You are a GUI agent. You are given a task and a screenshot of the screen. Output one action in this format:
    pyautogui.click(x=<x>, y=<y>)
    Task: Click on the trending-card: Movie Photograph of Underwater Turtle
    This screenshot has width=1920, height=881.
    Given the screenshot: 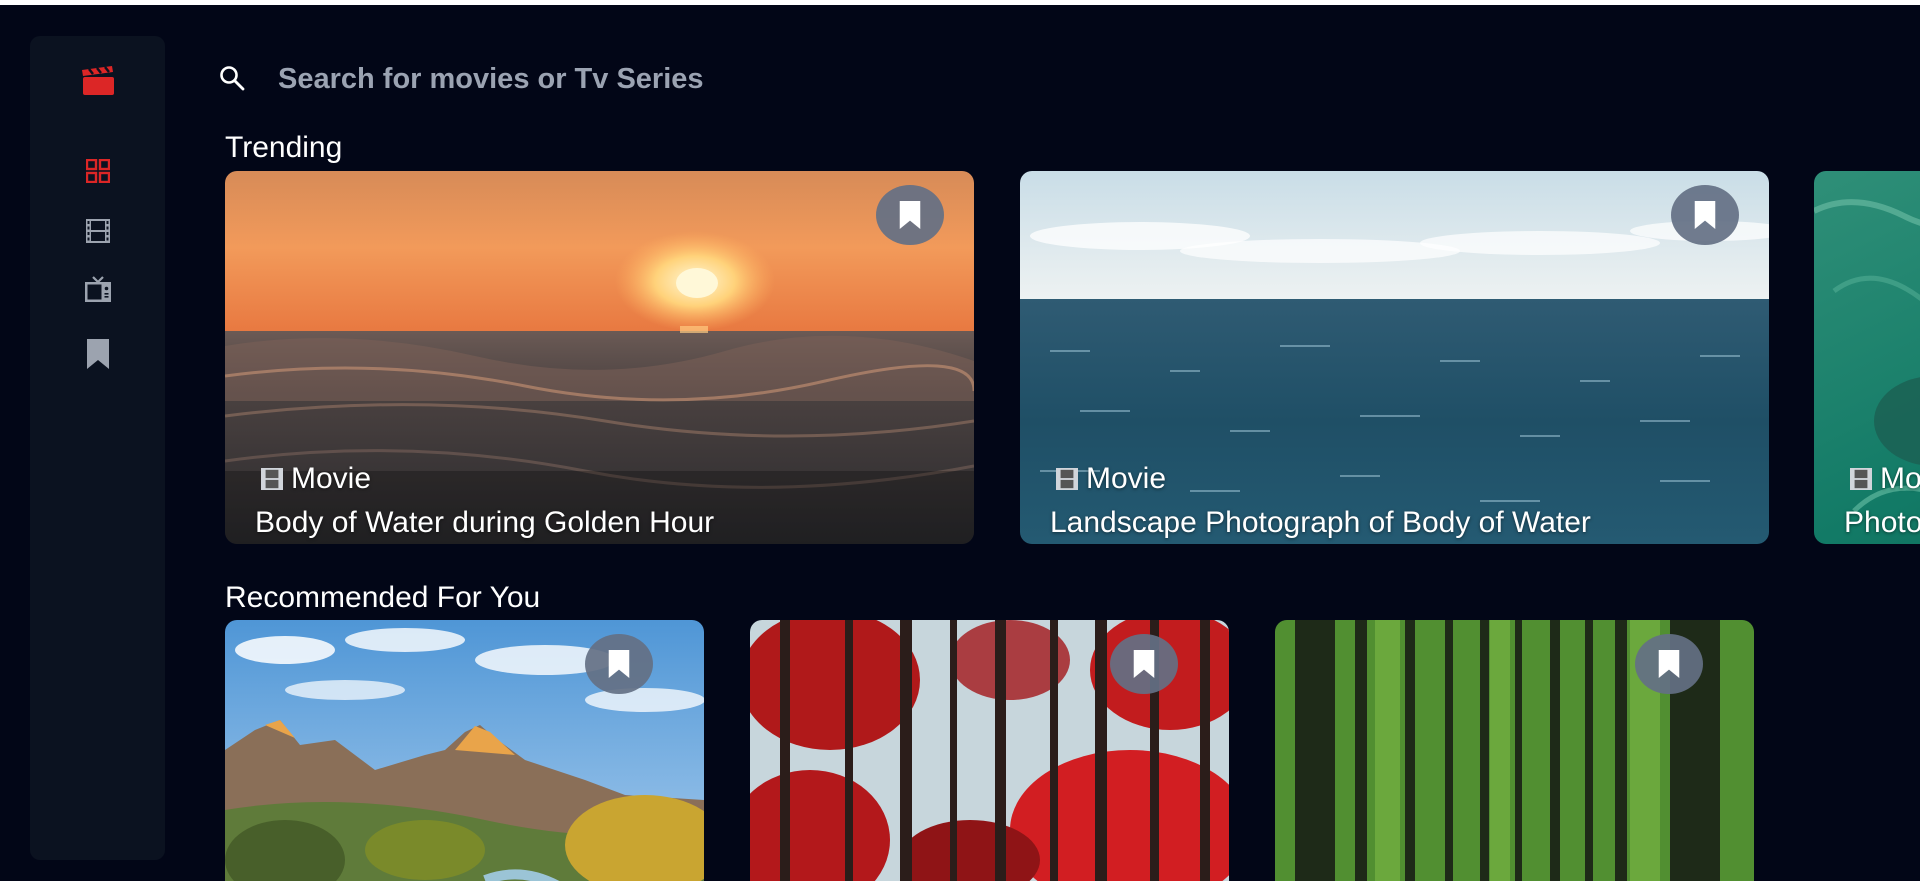 What is the action you would take?
    pyautogui.click(x=1867, y=357)
    